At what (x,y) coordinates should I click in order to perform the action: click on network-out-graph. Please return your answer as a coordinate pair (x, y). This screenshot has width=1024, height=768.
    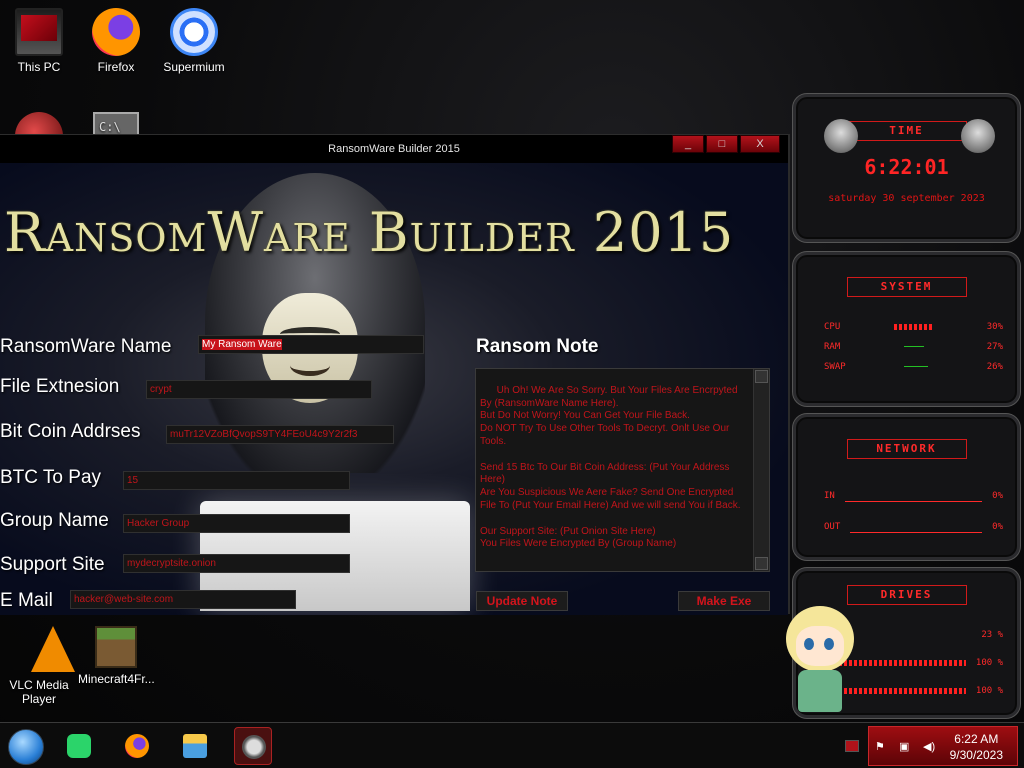
    Looking at the image, I should click on (916, 527).